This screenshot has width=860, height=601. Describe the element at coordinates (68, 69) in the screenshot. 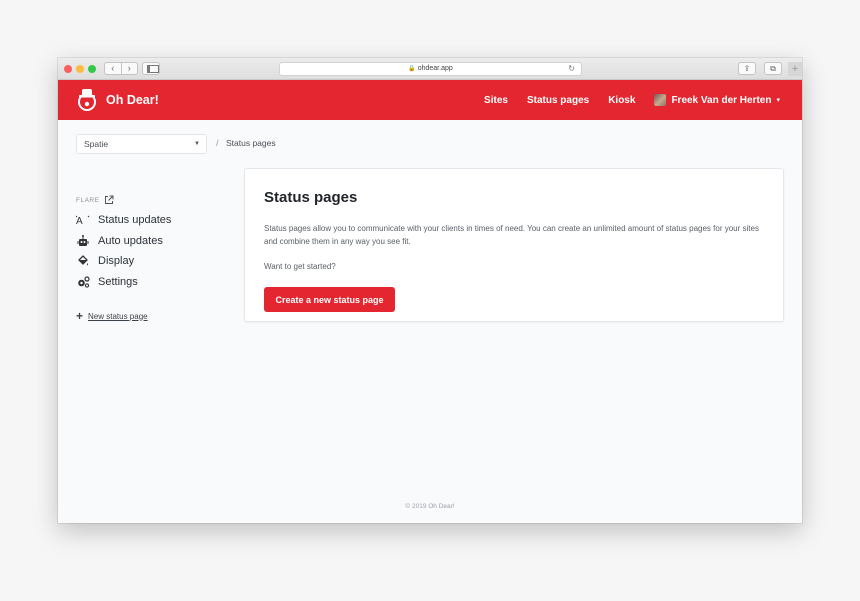

I see `close-window-button` at that location.